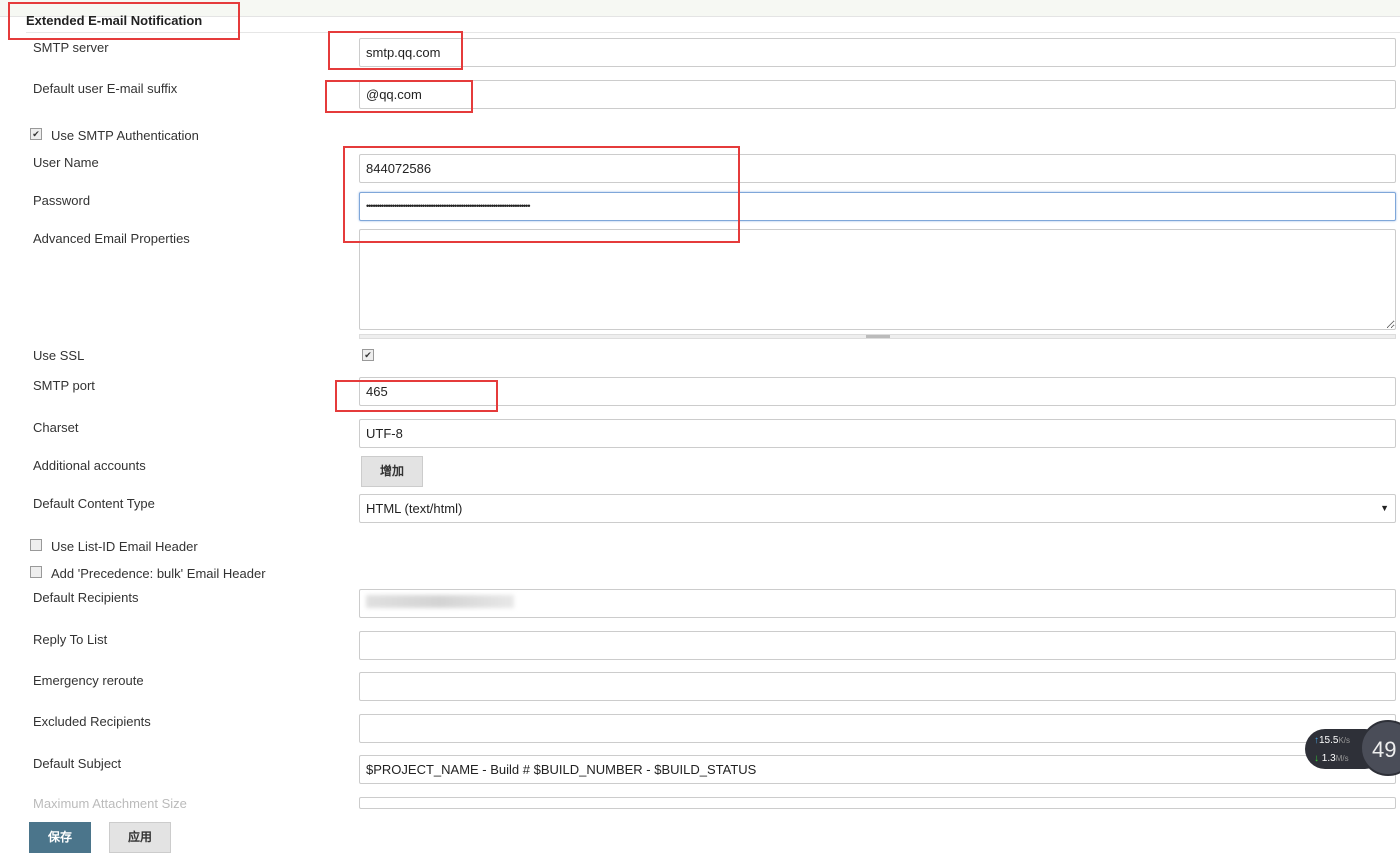  I want to click on smtp-port-label: SMTP port, so click(64, 385).